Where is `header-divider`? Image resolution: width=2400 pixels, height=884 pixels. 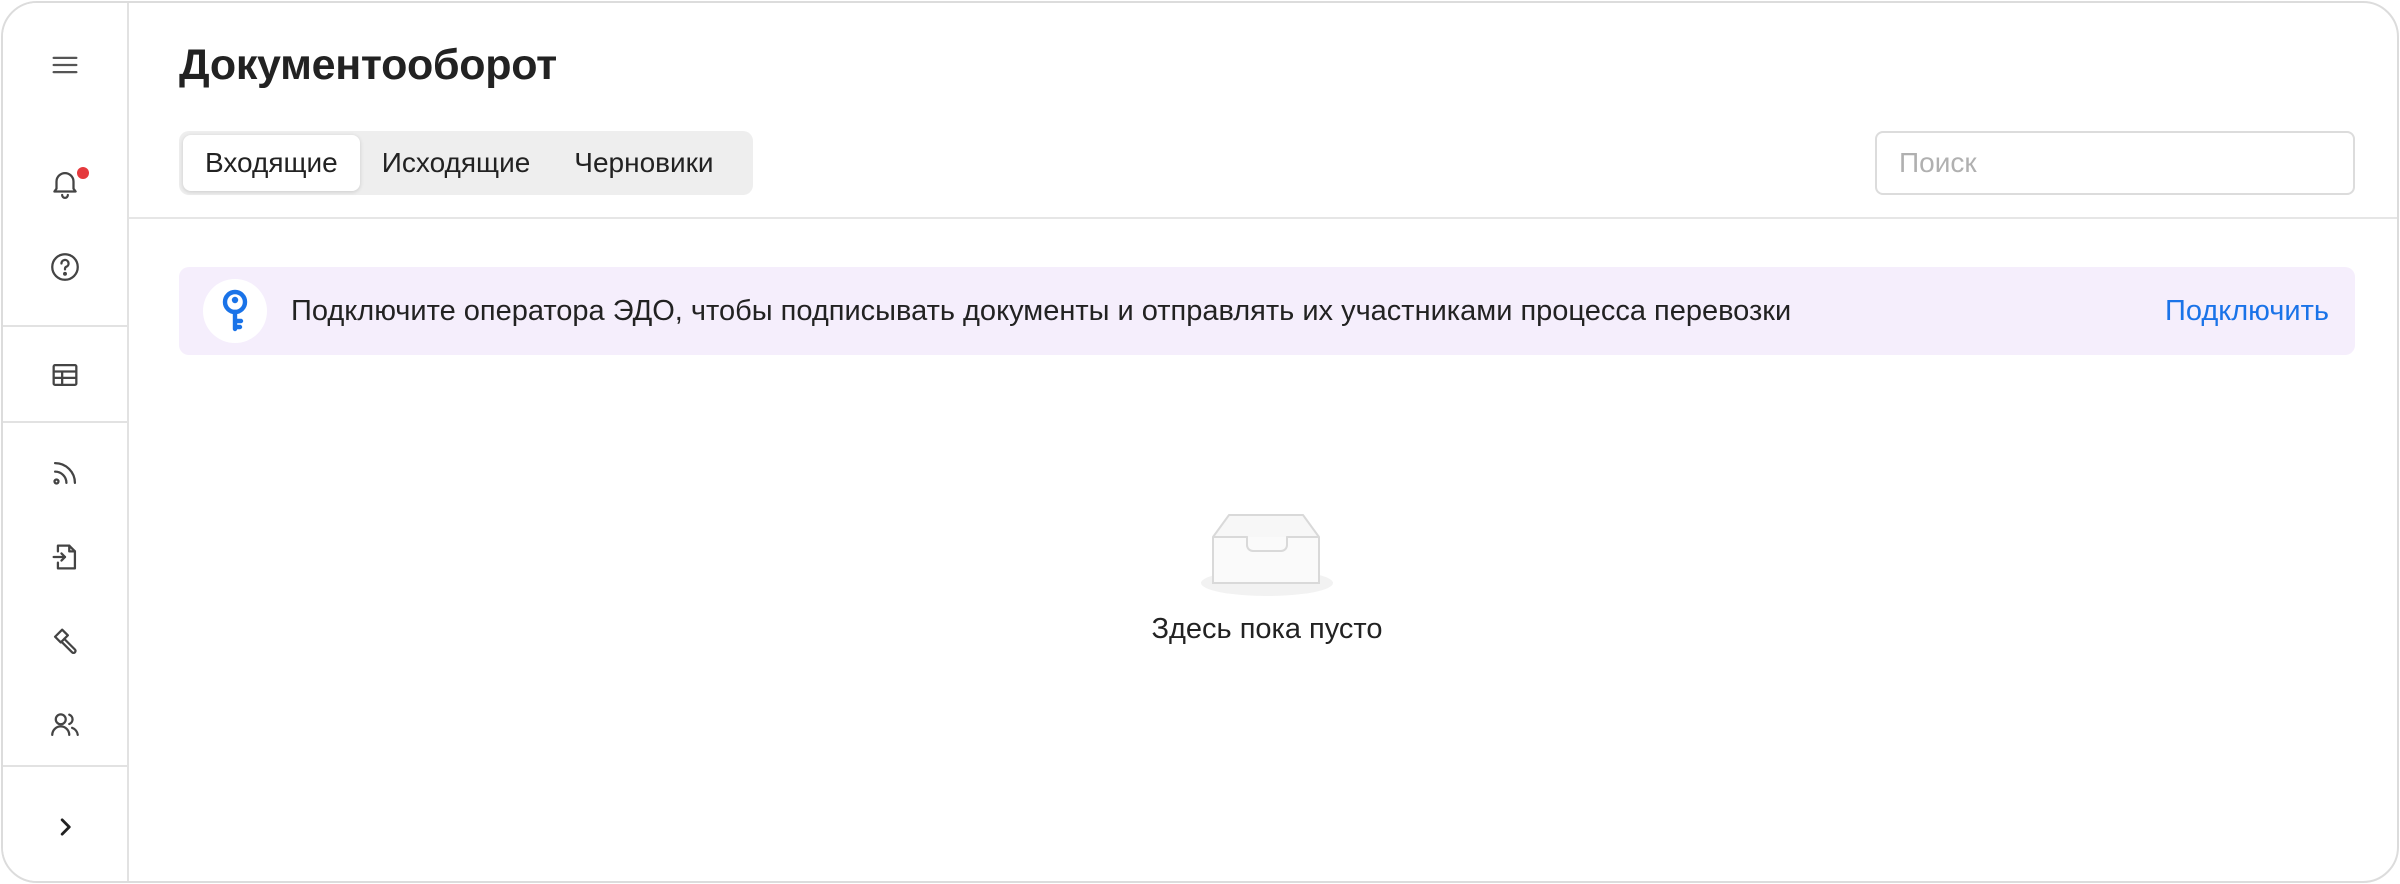 header-divider is located at coordinates (1263, 218).